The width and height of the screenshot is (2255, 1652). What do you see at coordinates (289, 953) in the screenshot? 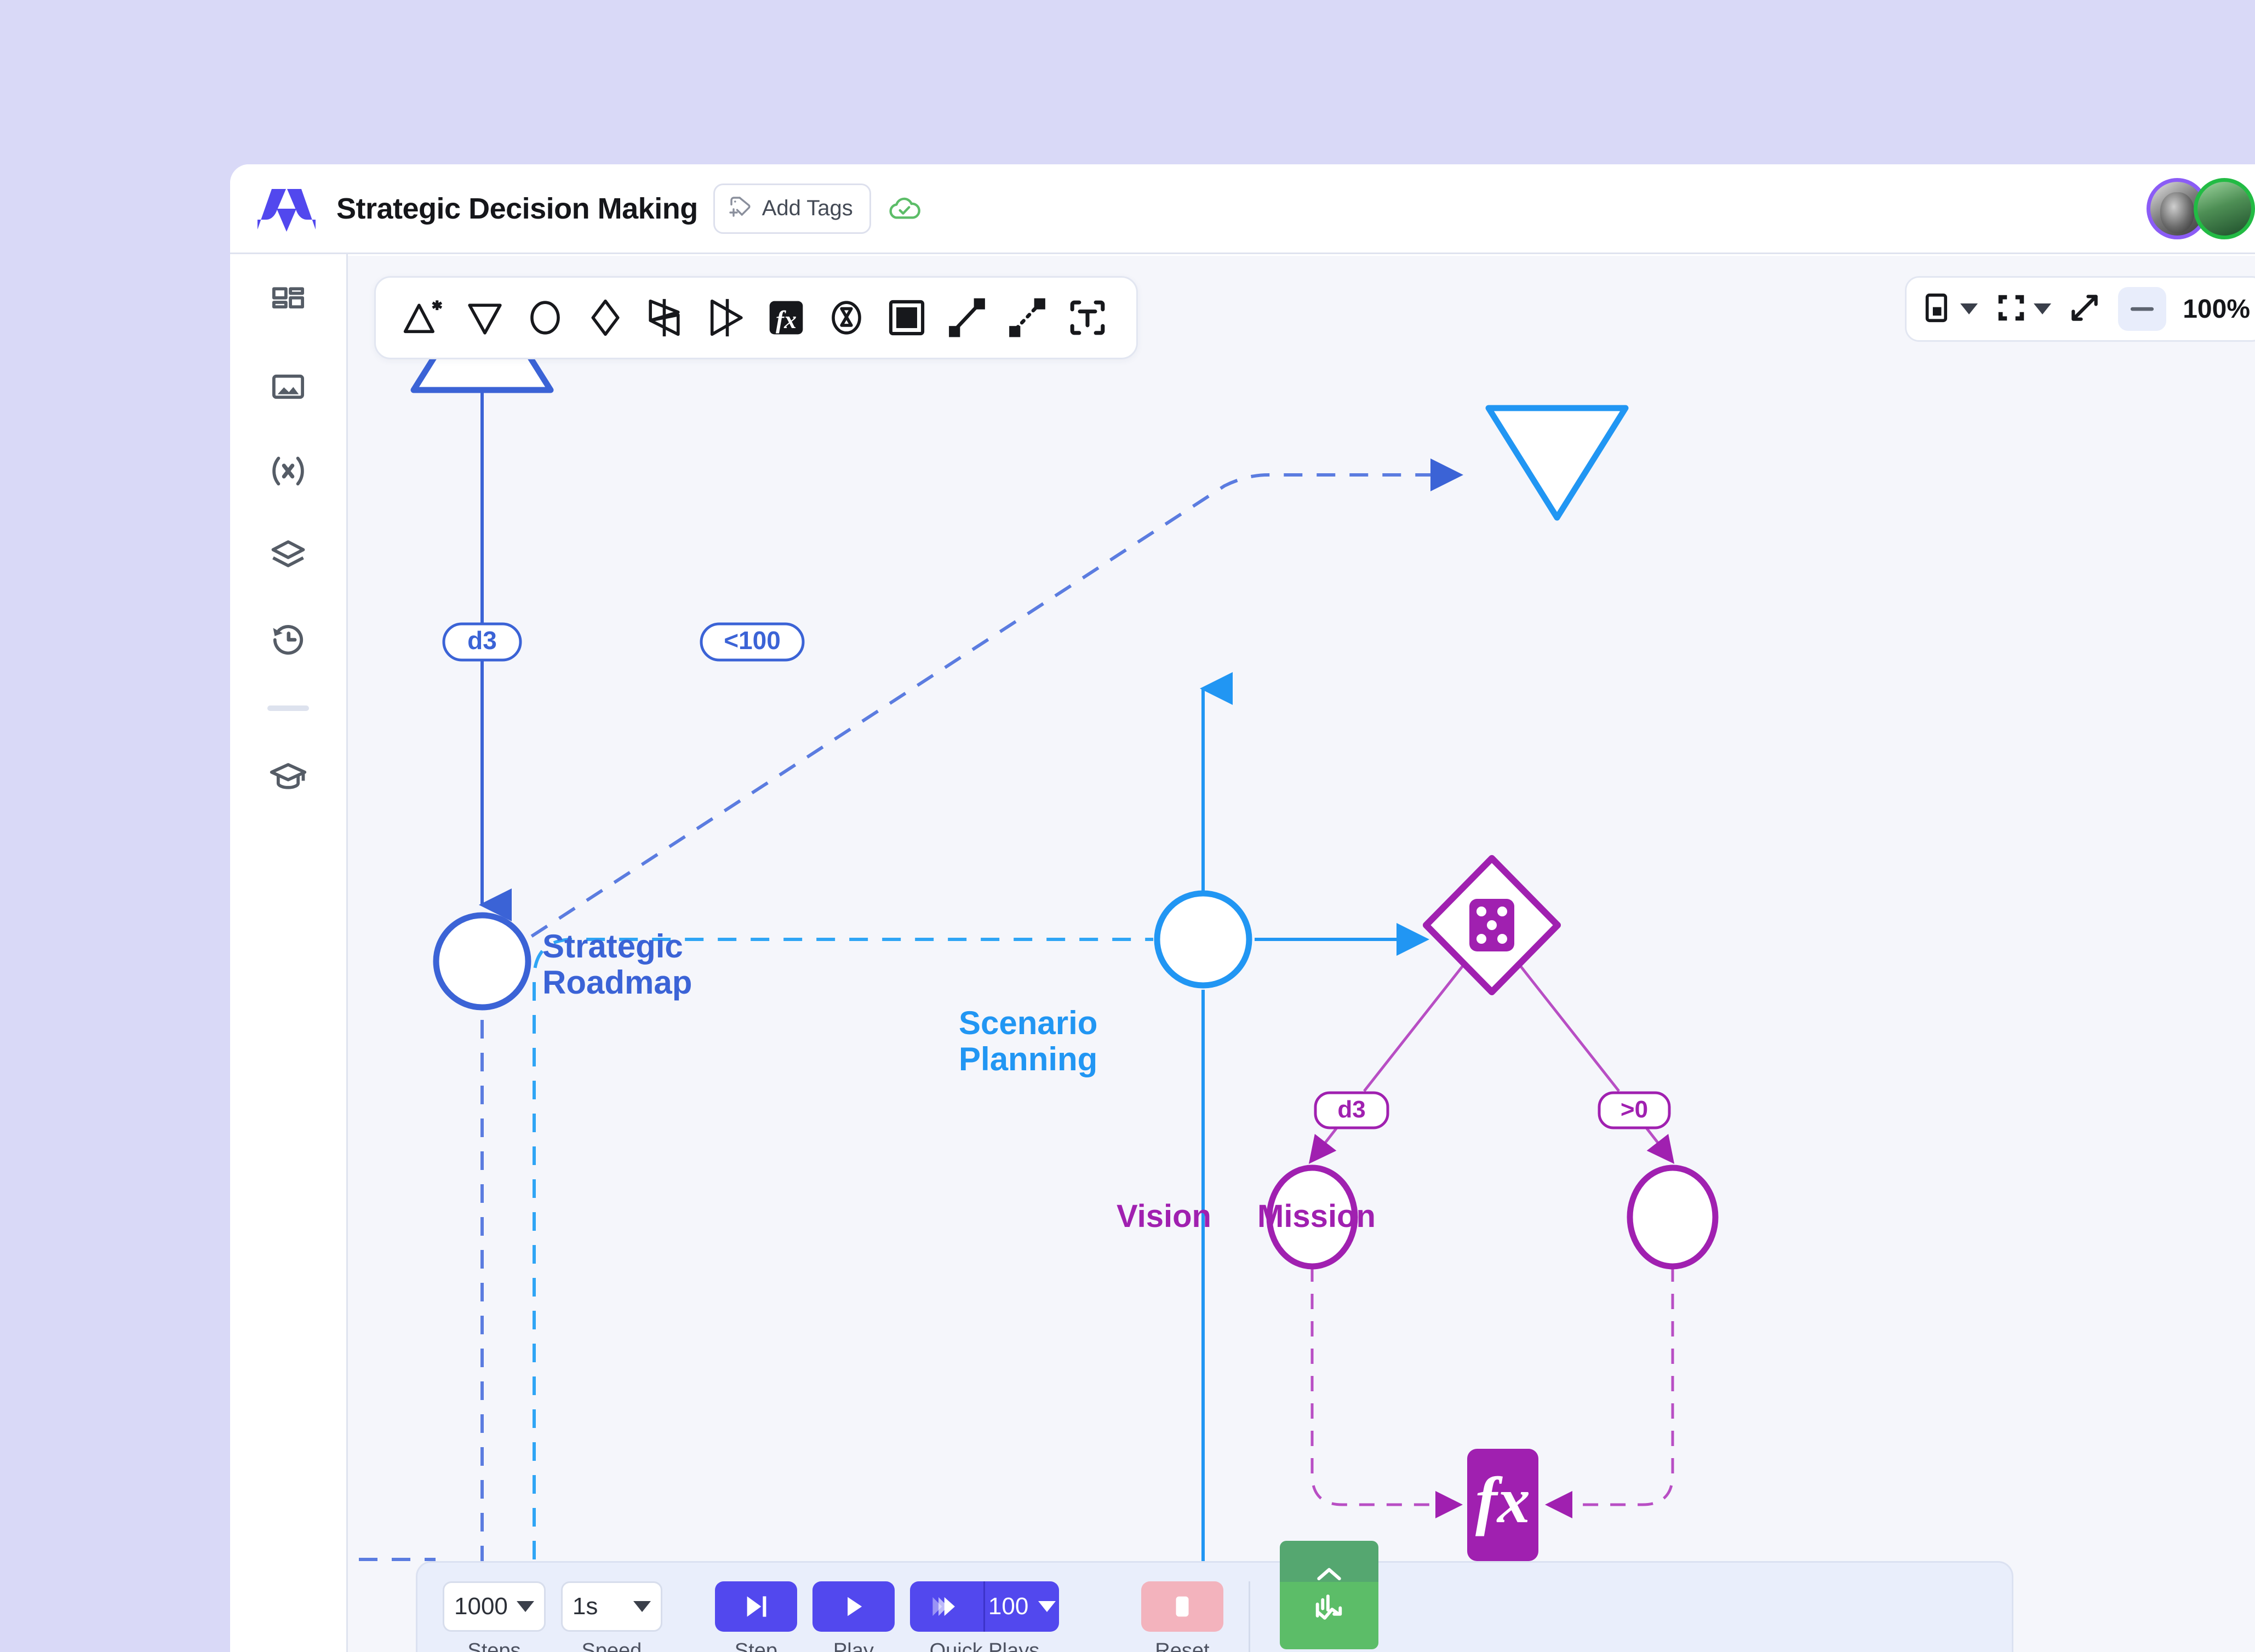
I see `left-sidebar` at bounding box center [289, 953].